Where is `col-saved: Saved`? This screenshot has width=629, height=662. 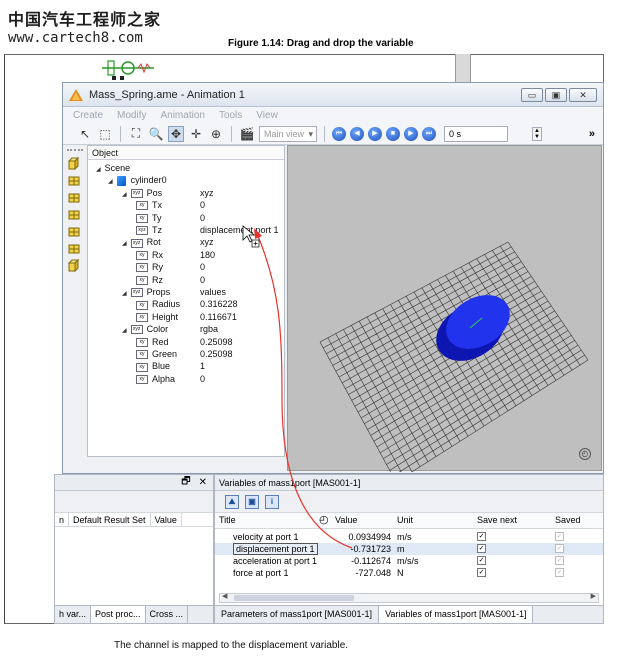 col-saved: Saved is located at coordinates (568, 520).